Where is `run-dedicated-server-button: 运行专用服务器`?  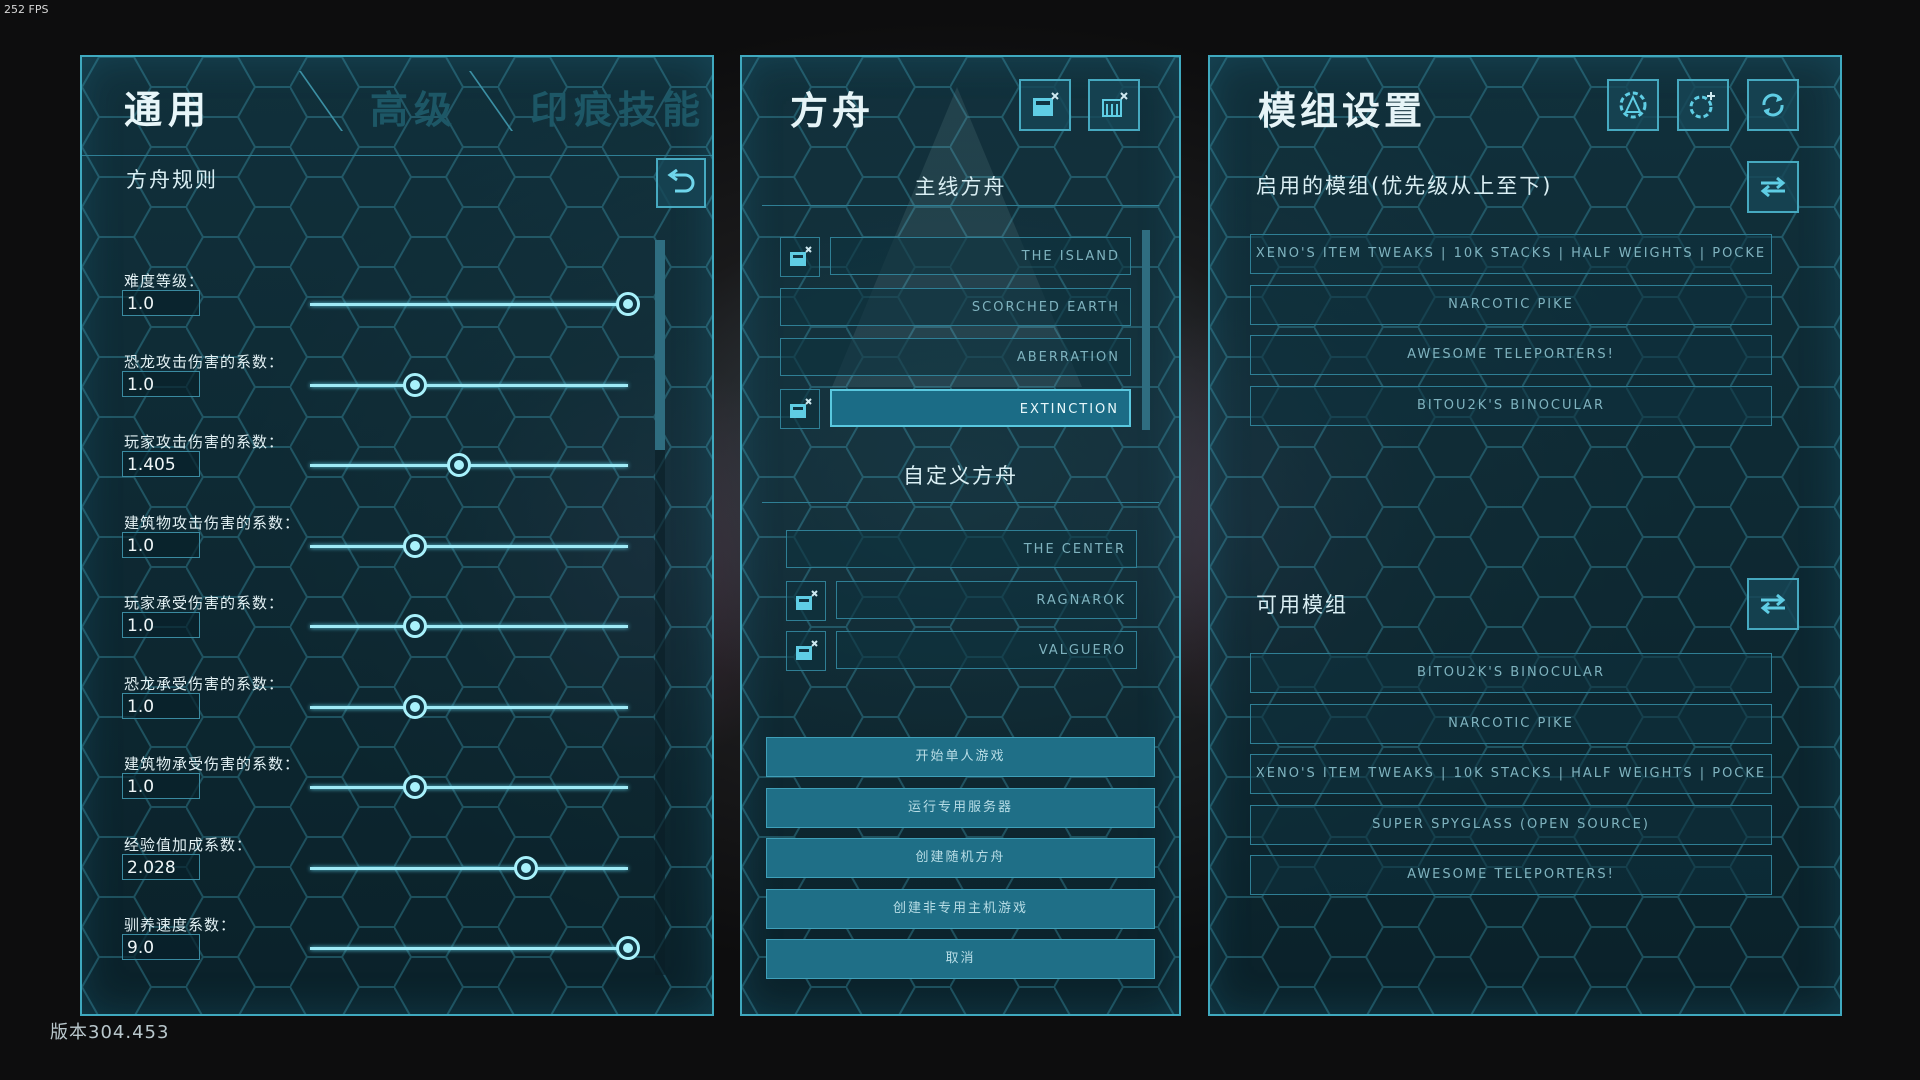
run-dedicated-server-button: 运行专用服务器 is located at coordinates (960, 807).